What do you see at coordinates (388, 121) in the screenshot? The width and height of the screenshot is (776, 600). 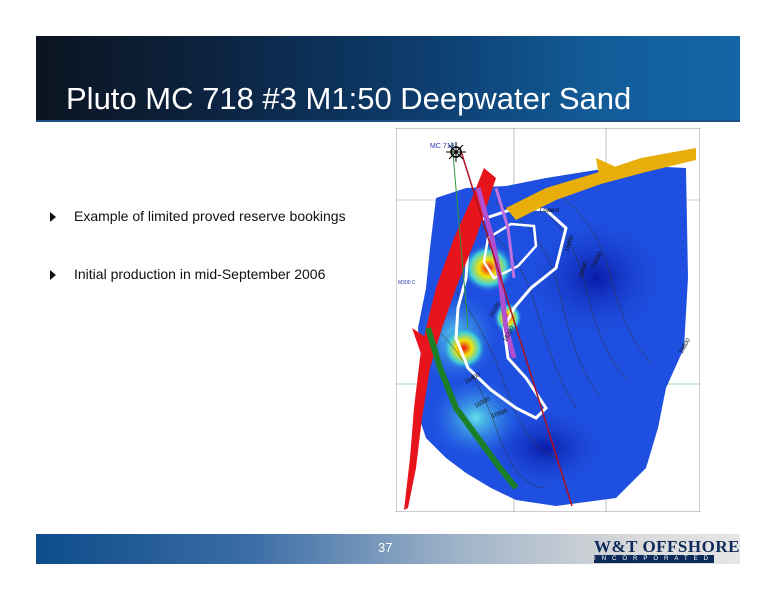 I see `title-underline` at bounding box center [388, 121].